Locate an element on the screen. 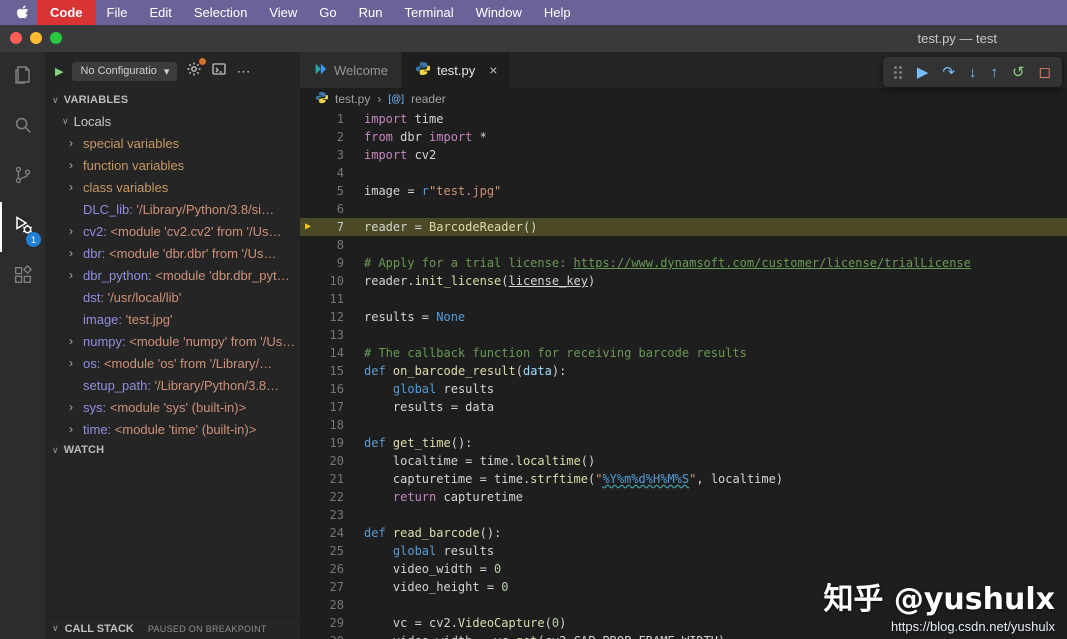  code-line: 18 is located at coordinates (683, 425).